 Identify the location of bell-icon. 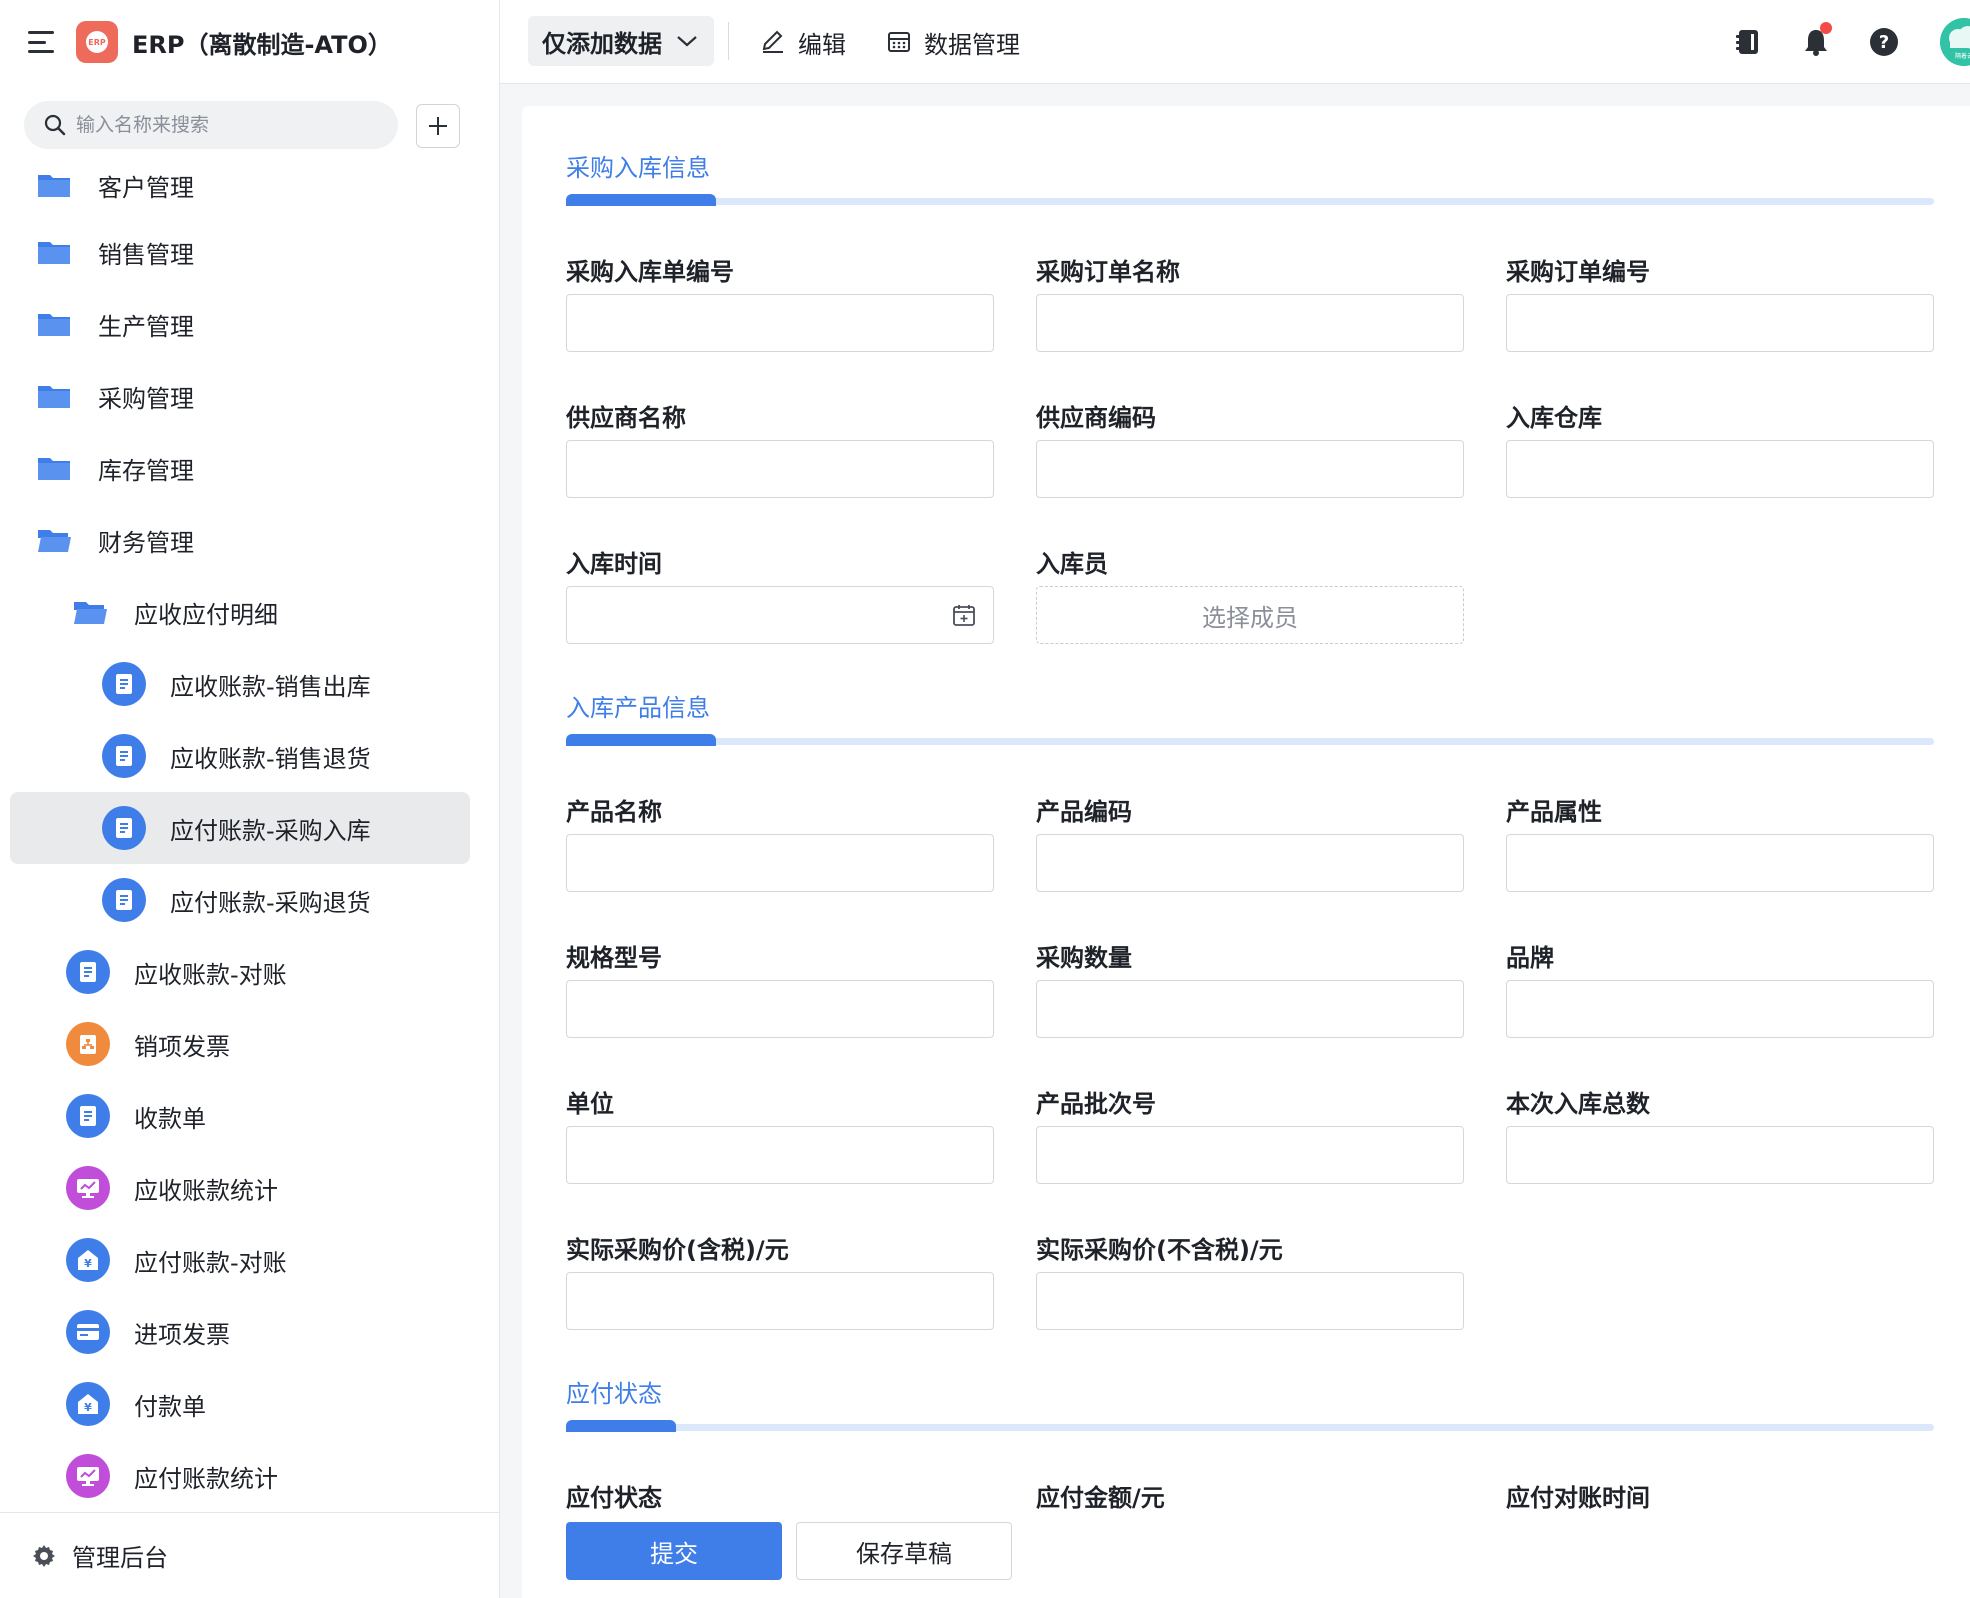
(1816, 42).